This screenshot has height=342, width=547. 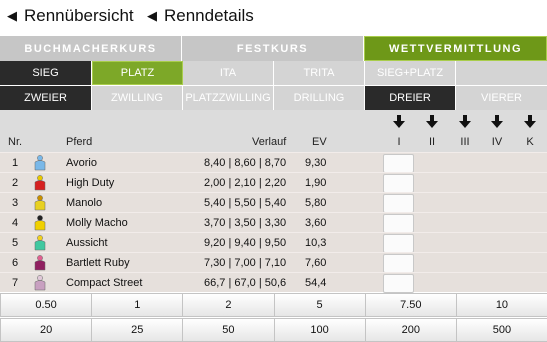 What do you see at coordinates (245, 183) in the screenshot?
I see `odds-history: 2,00 | 2,10 | 2,20` at bounding box center [245, 183].